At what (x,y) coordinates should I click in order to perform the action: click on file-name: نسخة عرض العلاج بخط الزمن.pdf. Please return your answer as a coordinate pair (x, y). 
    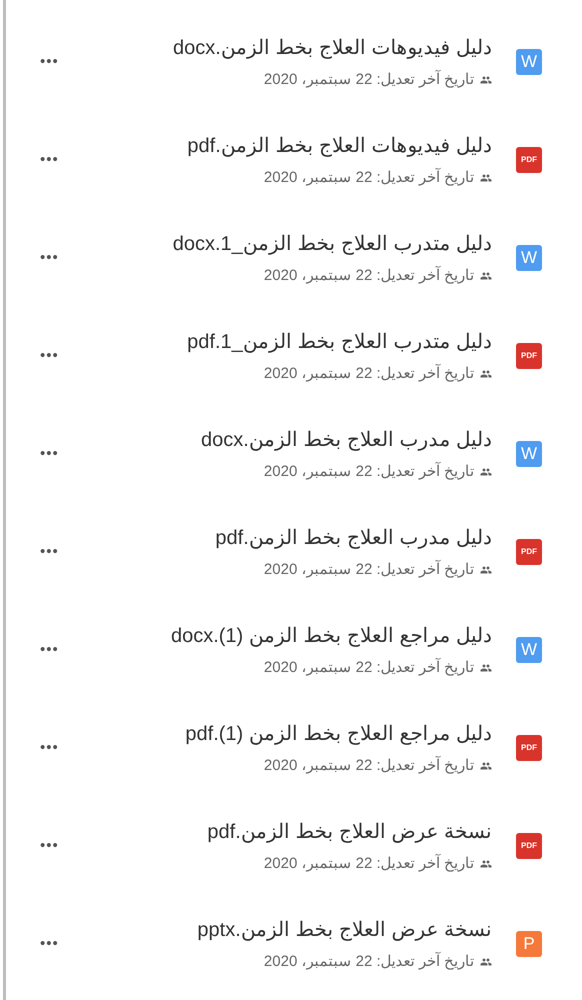
    Looking at the image, I should click on (349, 831).